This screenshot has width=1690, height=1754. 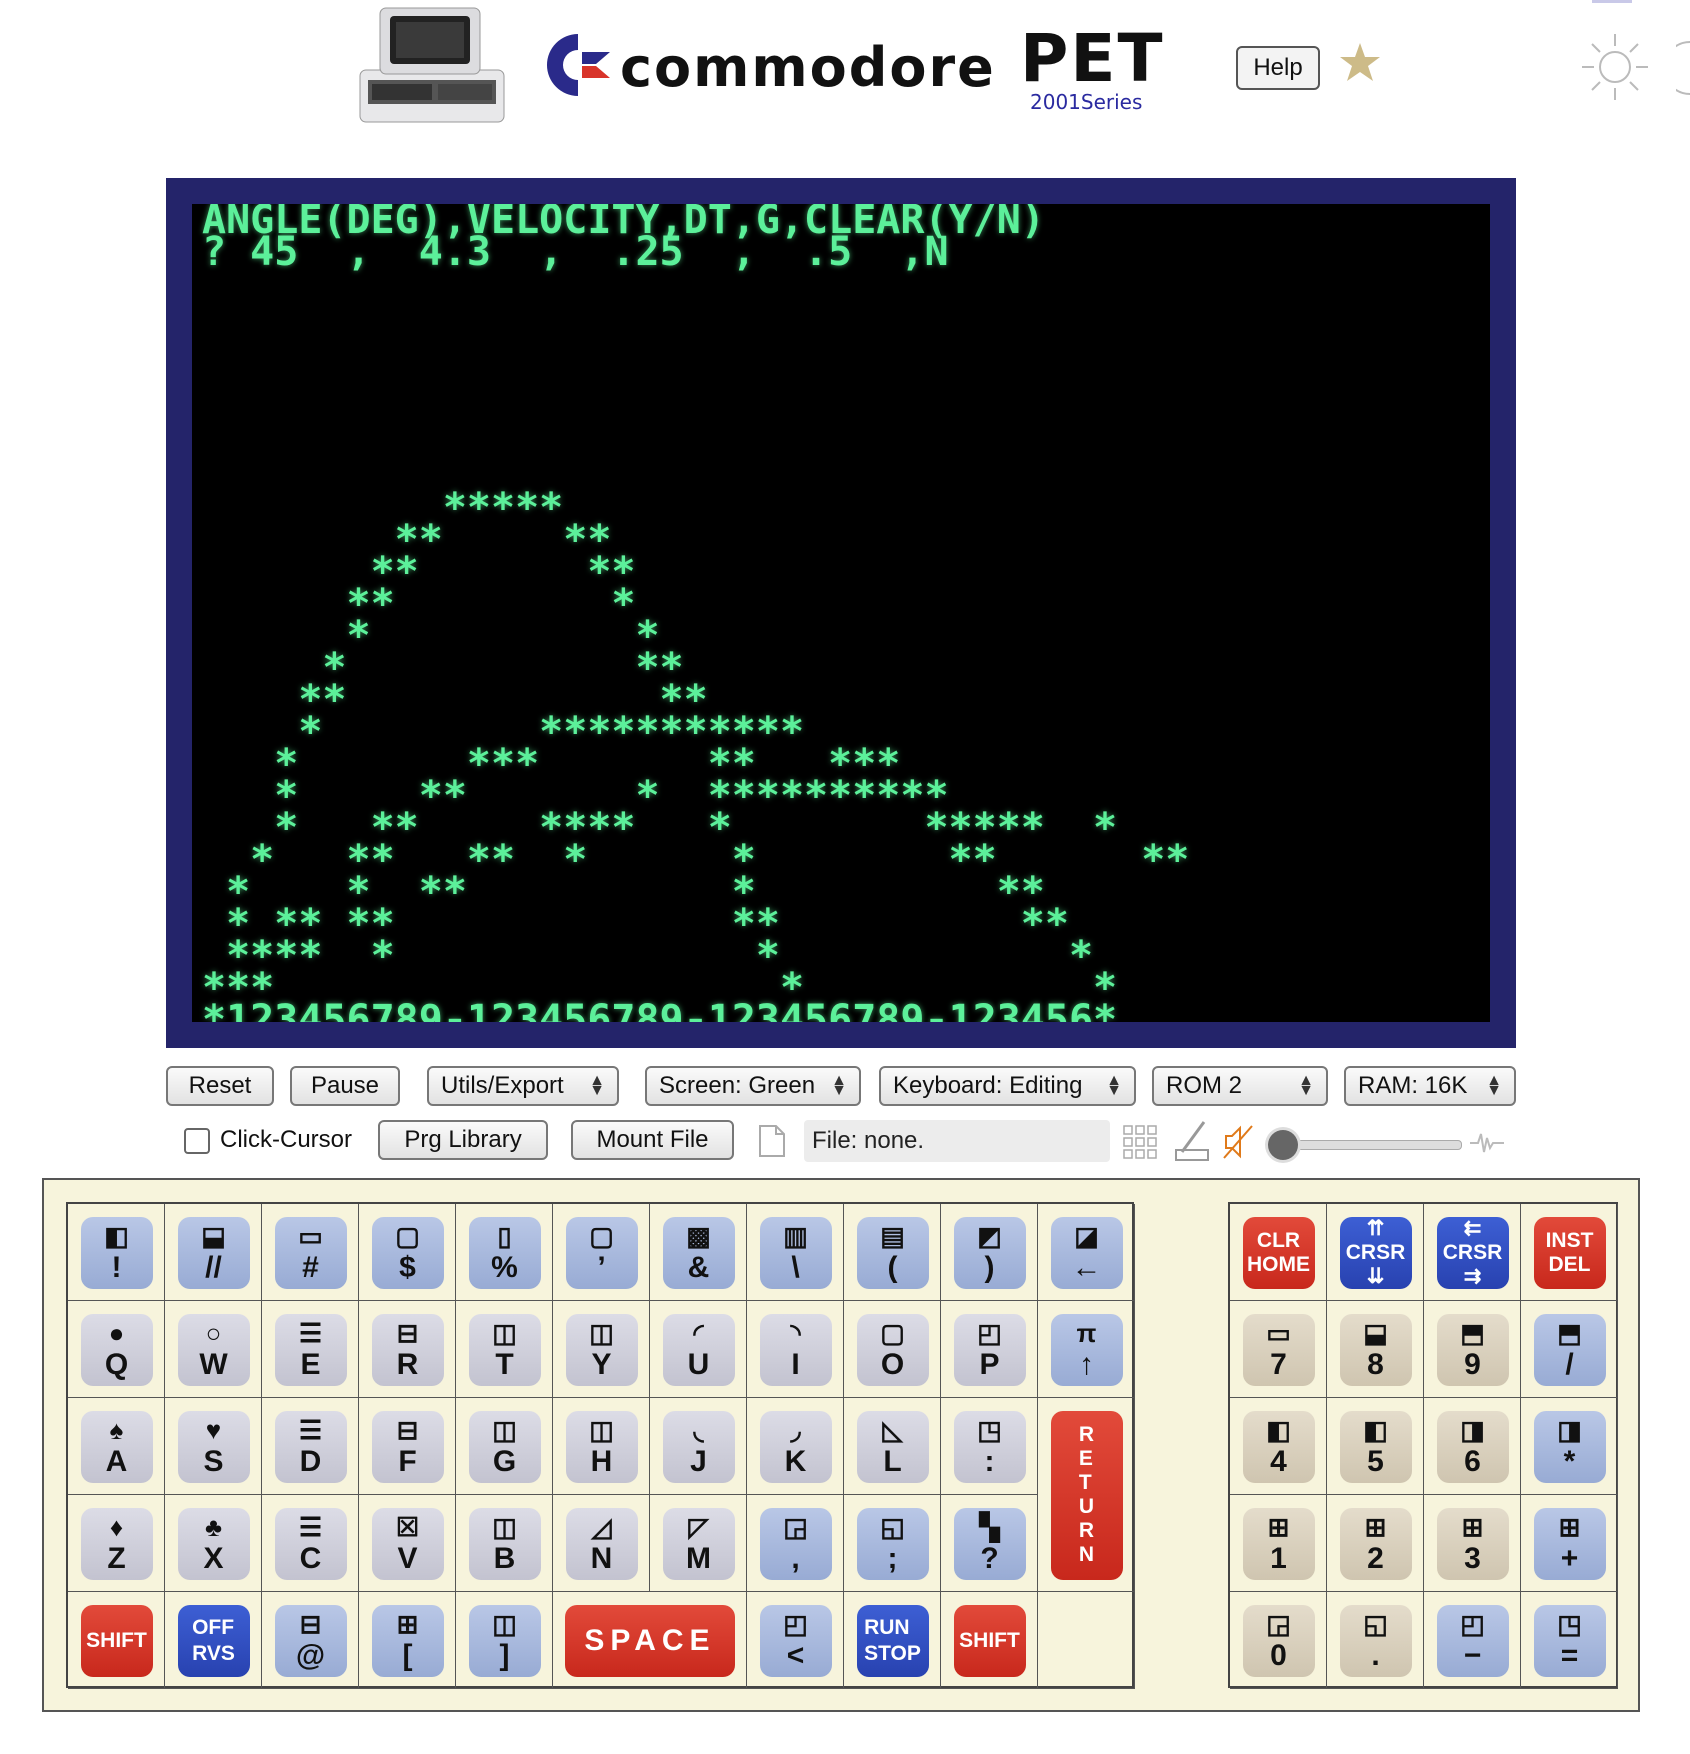 I want to click on click-cursor-checkbox, so click(x=197, y=1141).